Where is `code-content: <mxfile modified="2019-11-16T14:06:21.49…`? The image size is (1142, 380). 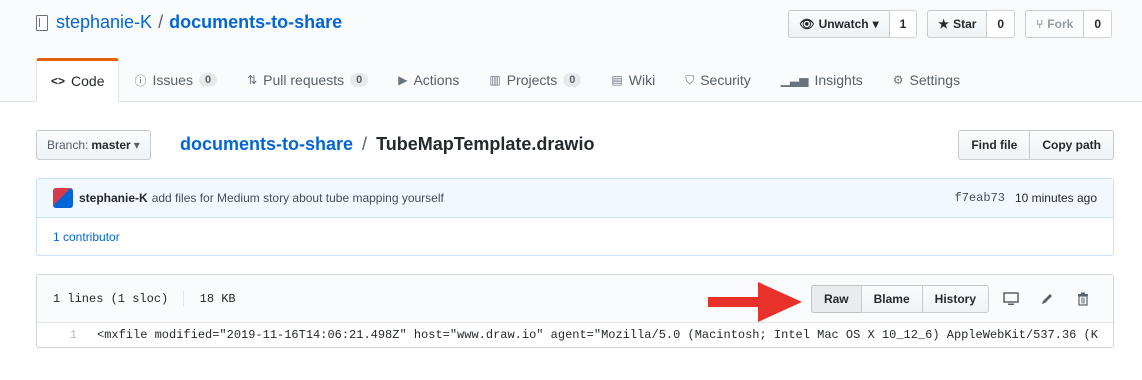 code-content: <mxfile modified="2019-11-16T14:06:21.49… is located at coordinates (597, 335).